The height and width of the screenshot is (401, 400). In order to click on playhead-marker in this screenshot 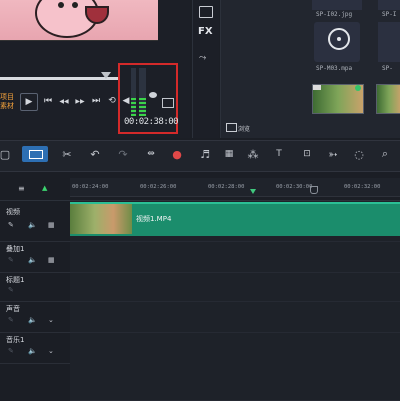, I will do `click(253, 191)`.